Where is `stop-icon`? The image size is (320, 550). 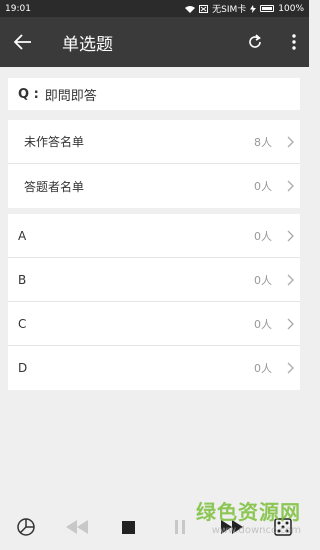
stop-icon is located at coordinates (129, 527).